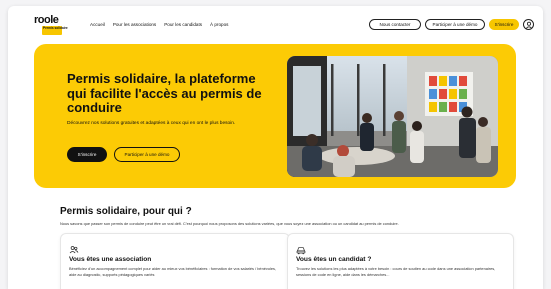 The image size is (551, 289). What do you see at coordinates (528, 24) in the screenshot?
I see `user-icon` at bounding box center [528, 24].